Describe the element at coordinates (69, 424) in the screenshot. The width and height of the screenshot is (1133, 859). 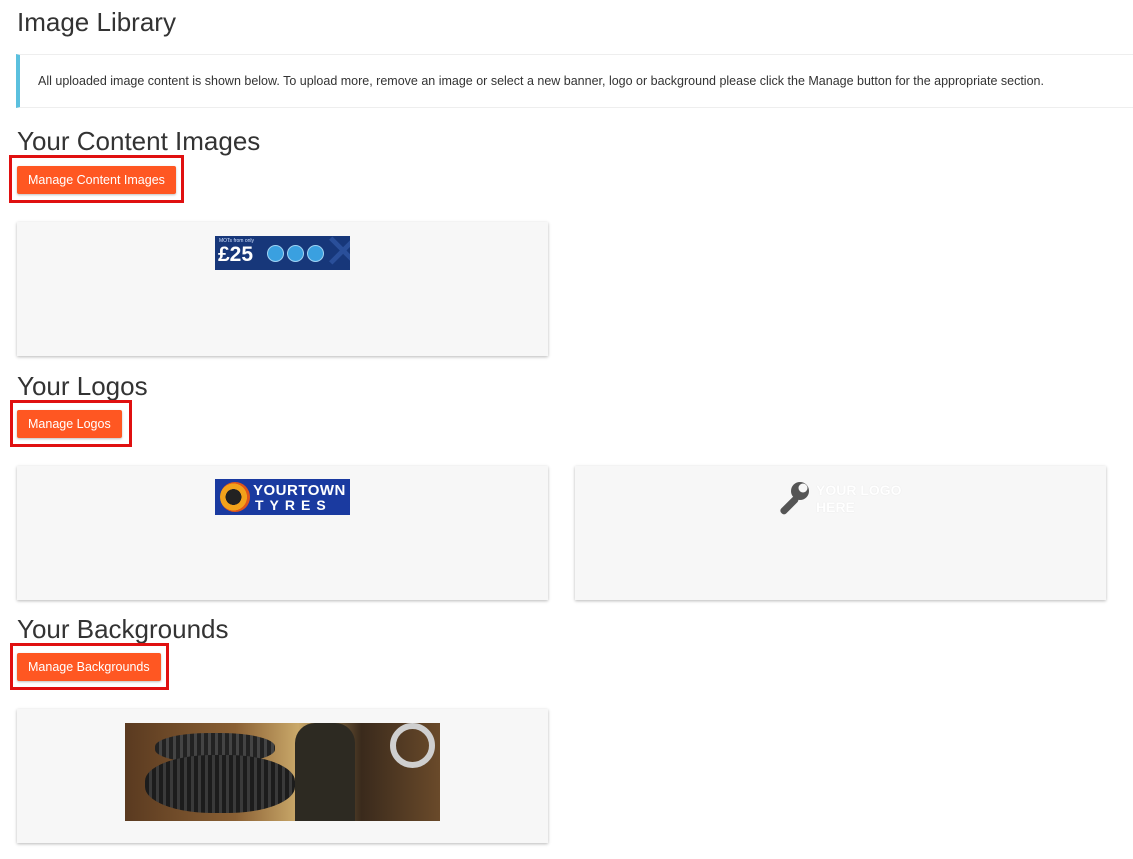
I see `manage-logos-button: Manage Logos` at that location.